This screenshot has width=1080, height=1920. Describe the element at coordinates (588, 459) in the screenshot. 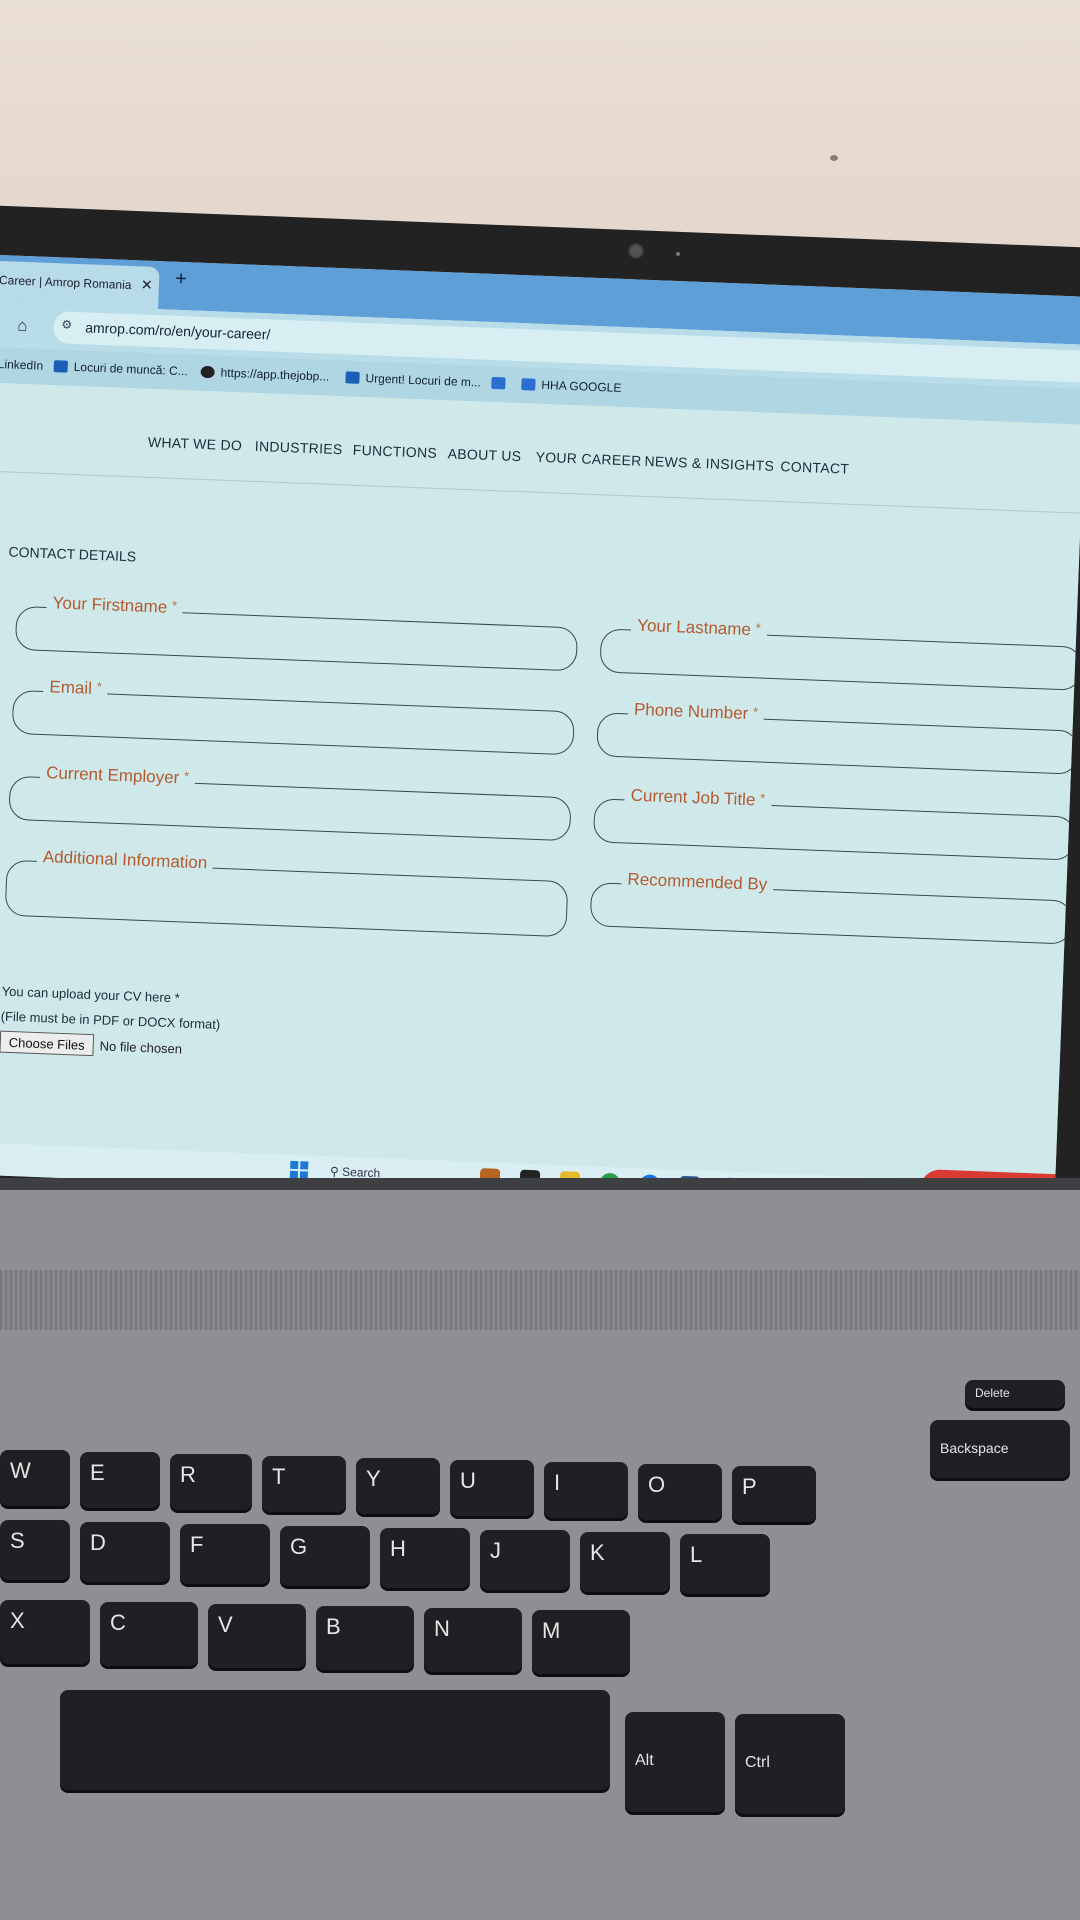

I see `nav-your-career: YOUR CAREER` at that location.